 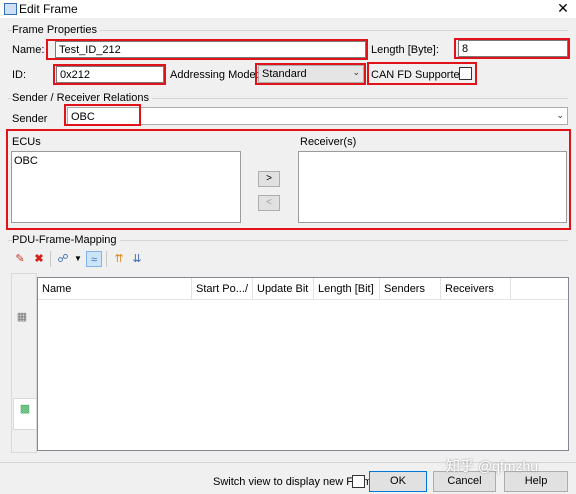 I want to click on addressing-mode-label: Addressing Mode:, so click(x=214, y=75).